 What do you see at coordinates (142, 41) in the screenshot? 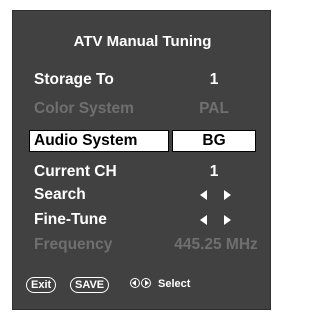
I see `menu-title: ATV Manual Tuning` at bounding box center [142, 41].